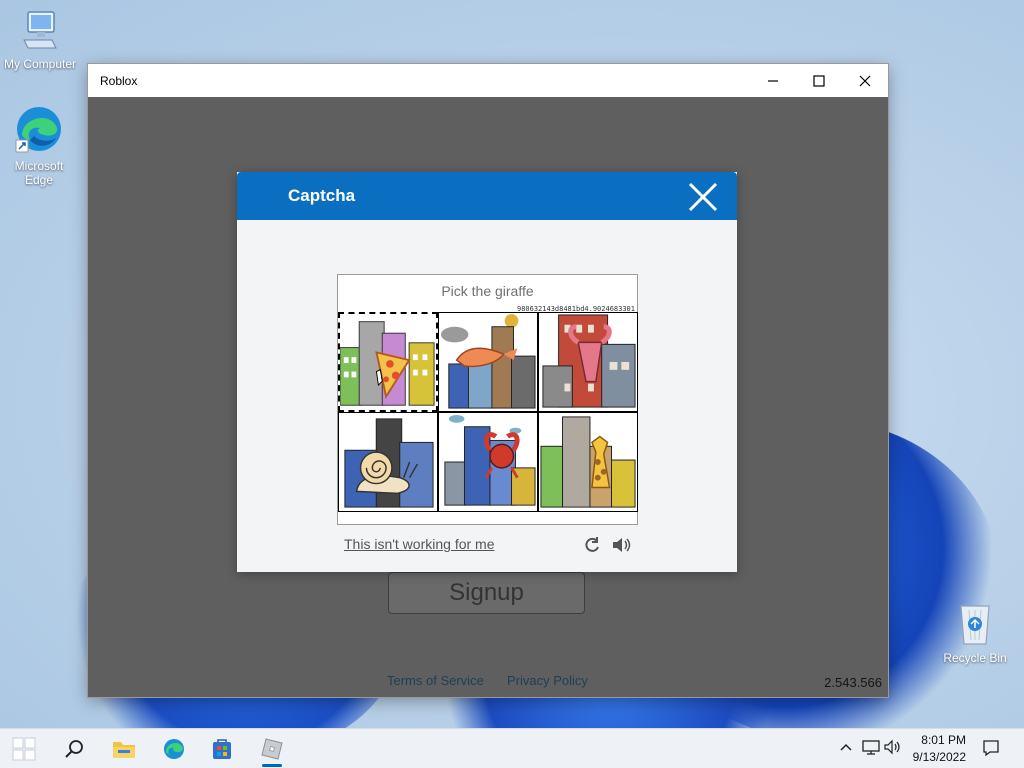 The width and height of the screenshot is (1024, 768). I want to click on desktop-icon-label: Recycle Bin, so click(975, 658).